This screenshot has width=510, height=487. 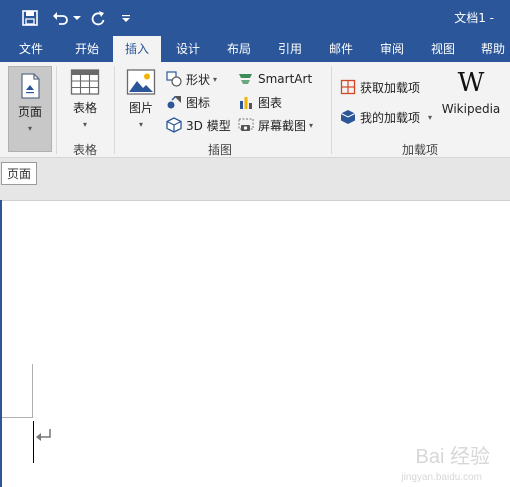 I want to click on tab-home: 开始, so click(x=87, y=49).